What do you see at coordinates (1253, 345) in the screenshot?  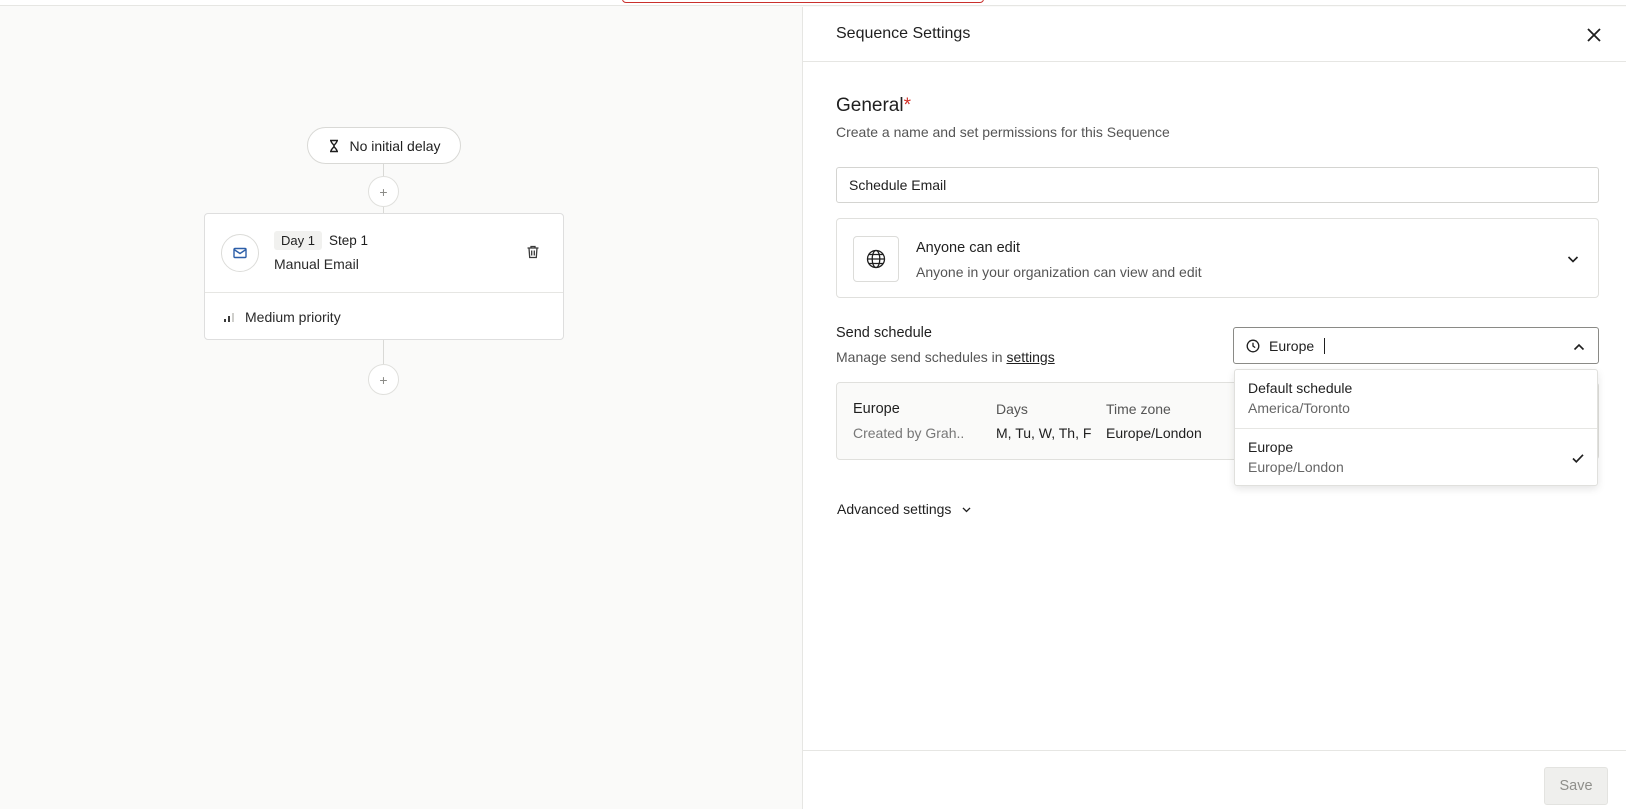 I see `clock-icon` at bounding box center [1253, 345].